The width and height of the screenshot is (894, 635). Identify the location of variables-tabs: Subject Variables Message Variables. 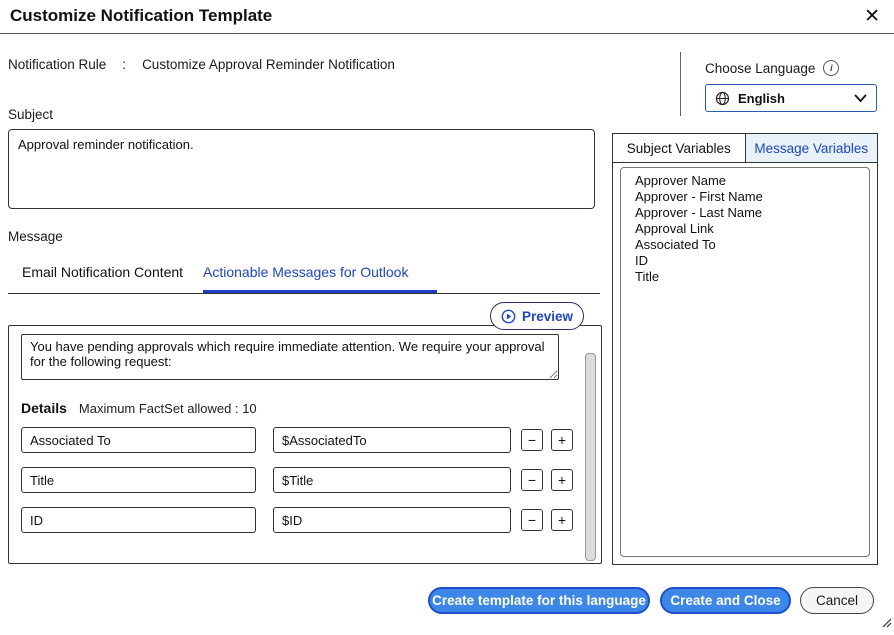
(745, 148).